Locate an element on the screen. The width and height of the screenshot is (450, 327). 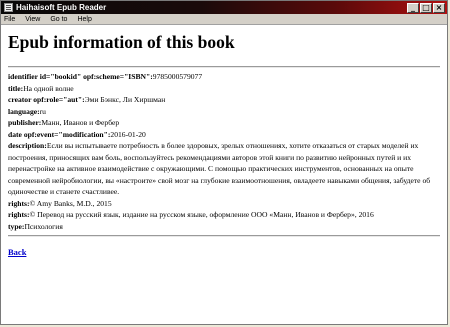
metadata-value: Психология is located at coordinates (43, 226).